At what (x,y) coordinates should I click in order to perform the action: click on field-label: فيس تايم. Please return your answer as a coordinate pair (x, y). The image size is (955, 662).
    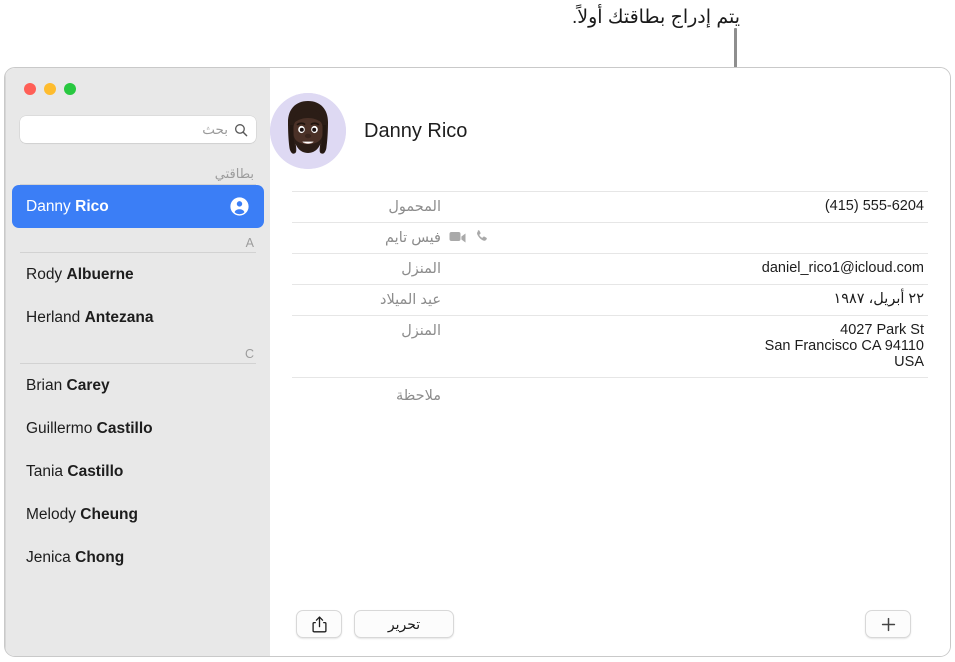
    Looking at the image, I should click on (413, 238).